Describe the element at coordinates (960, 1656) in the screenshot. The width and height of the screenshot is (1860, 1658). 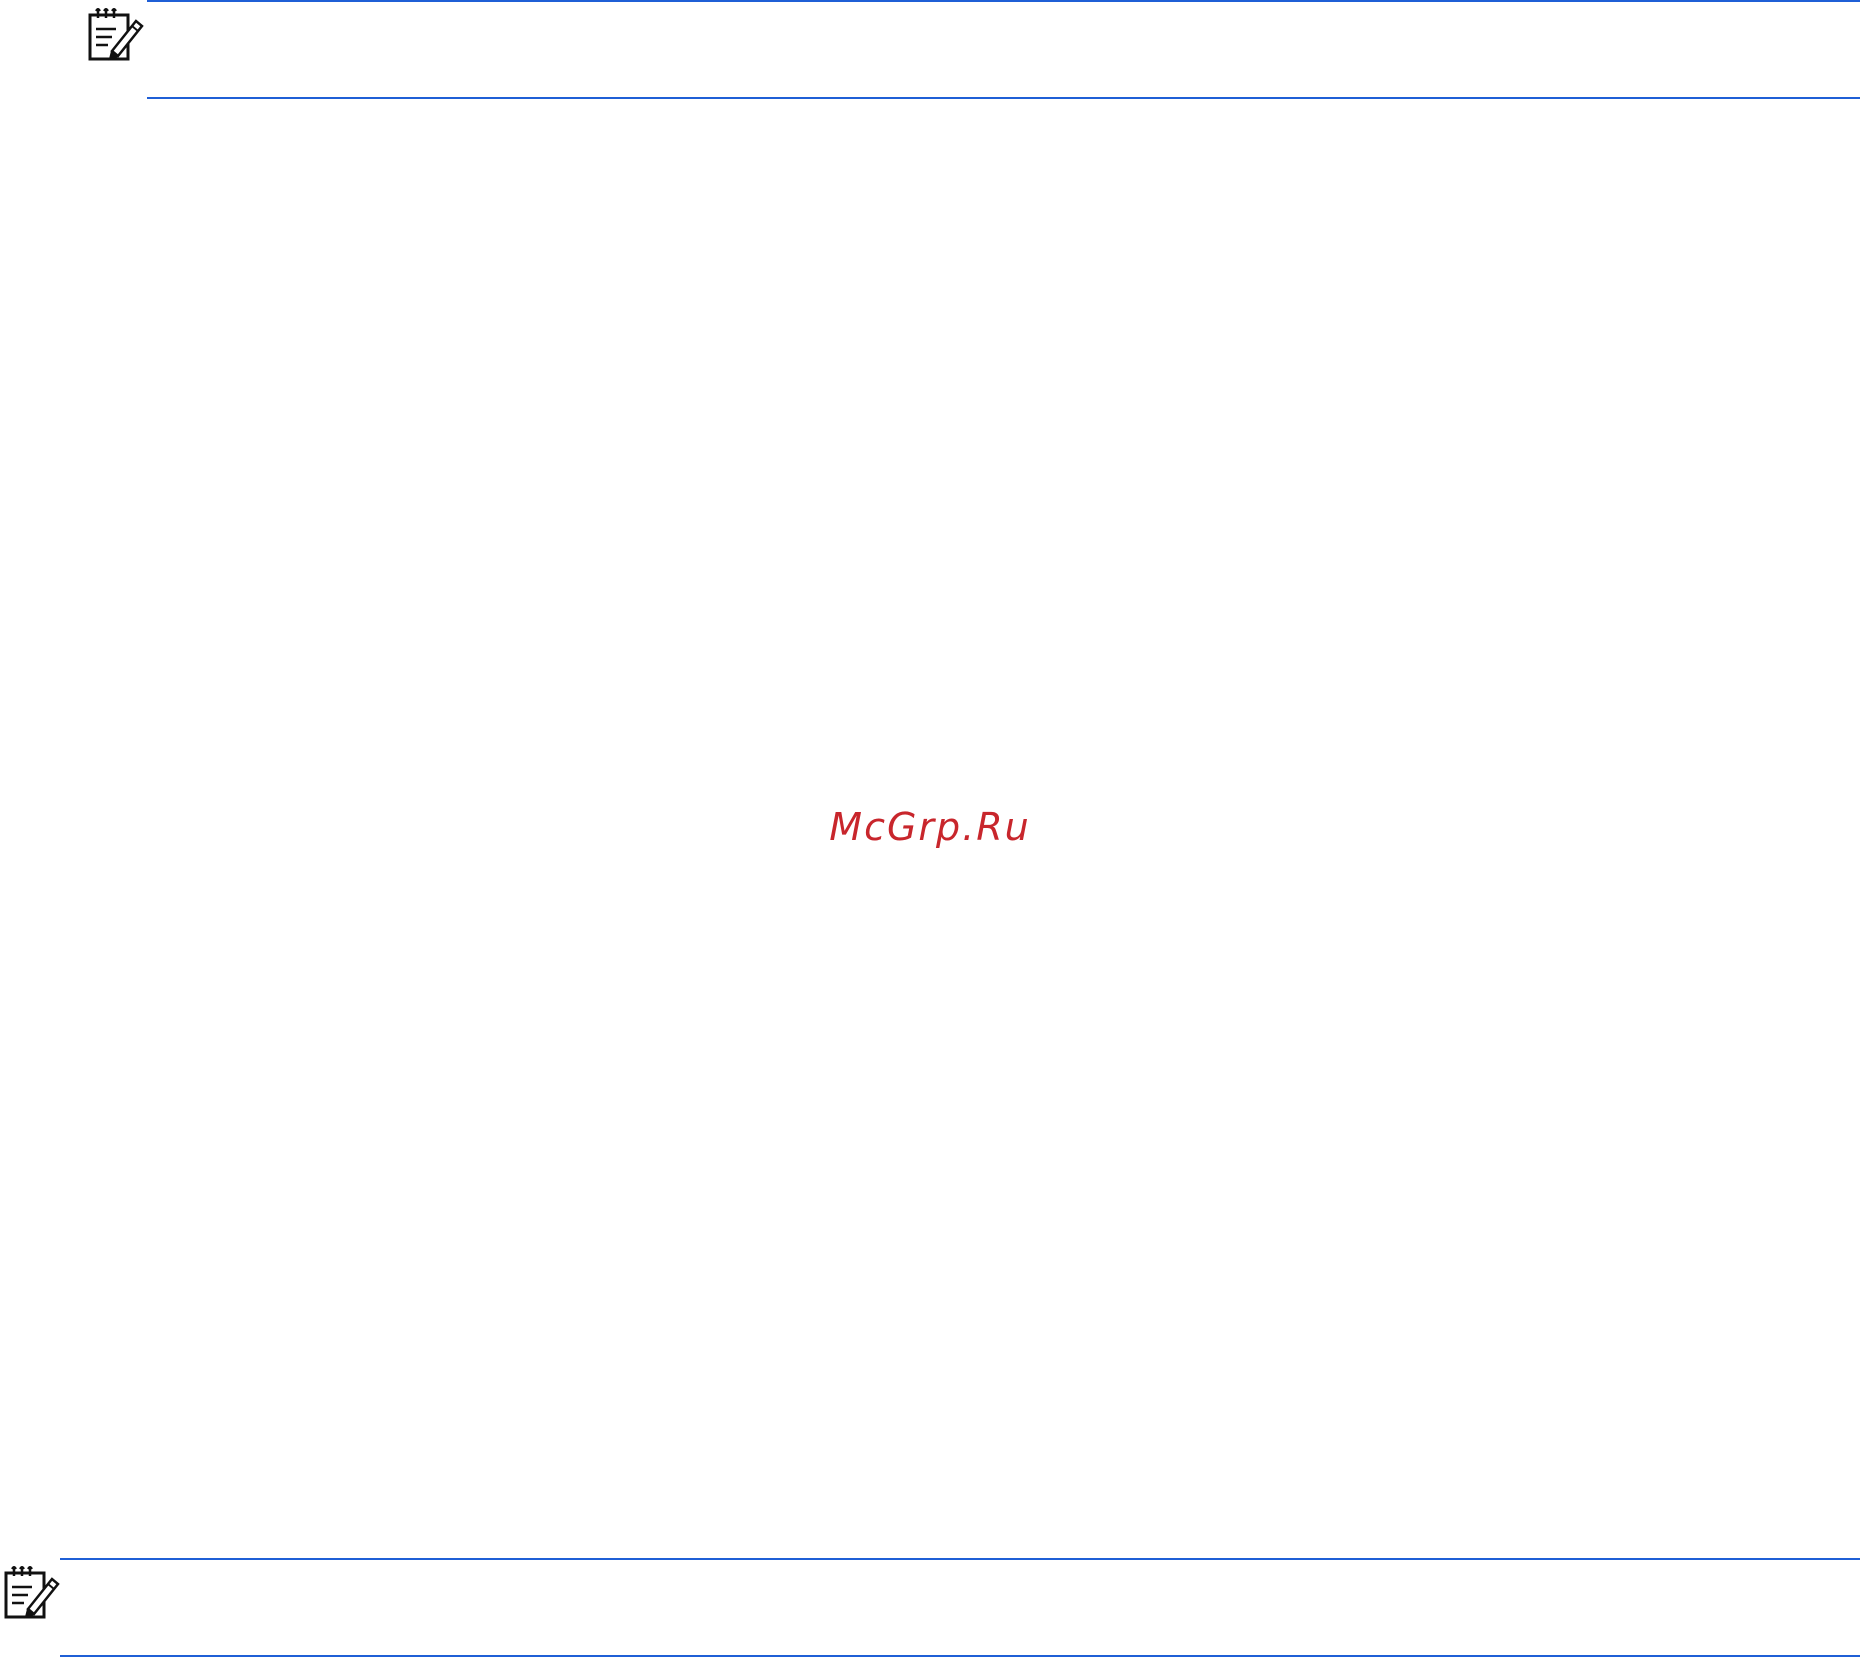
I see `note-bottom-rule-bottom` at that location.